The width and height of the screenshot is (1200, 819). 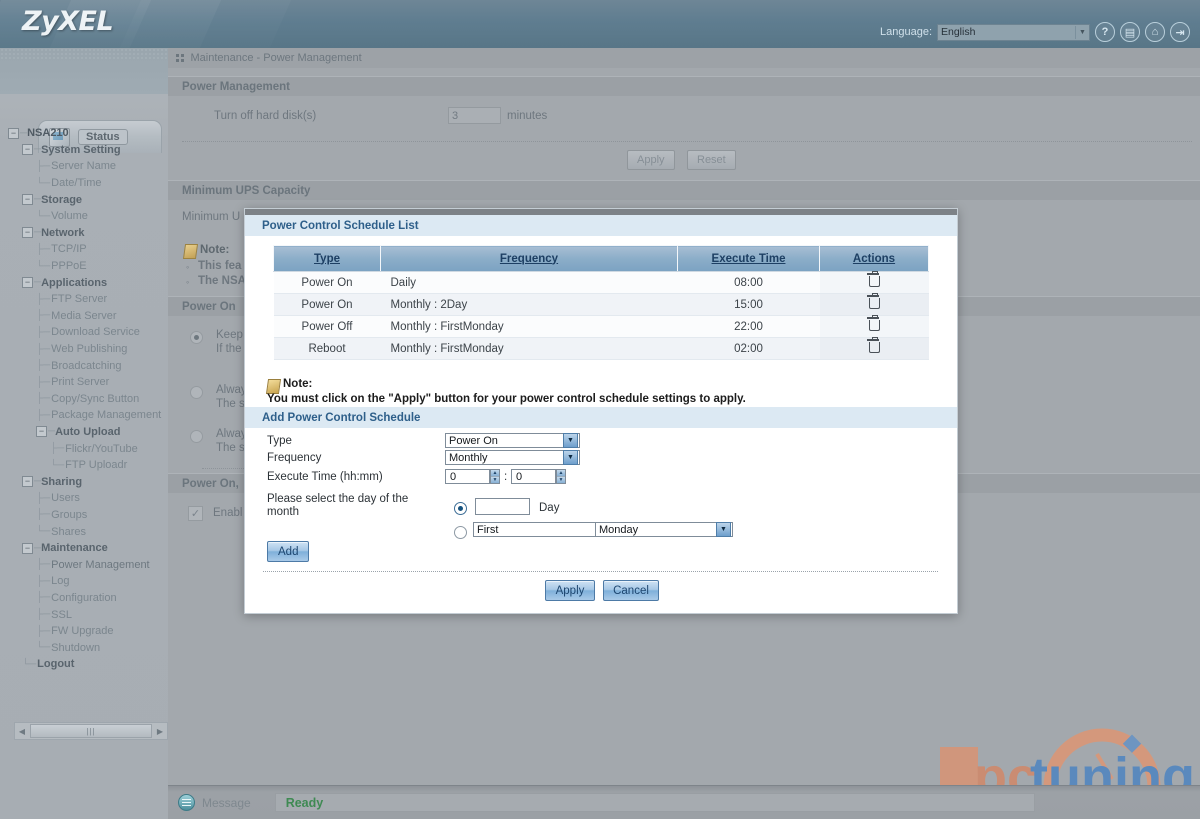 I want to click on scrollbar-thumb: |||, so click(x=91, y=731).